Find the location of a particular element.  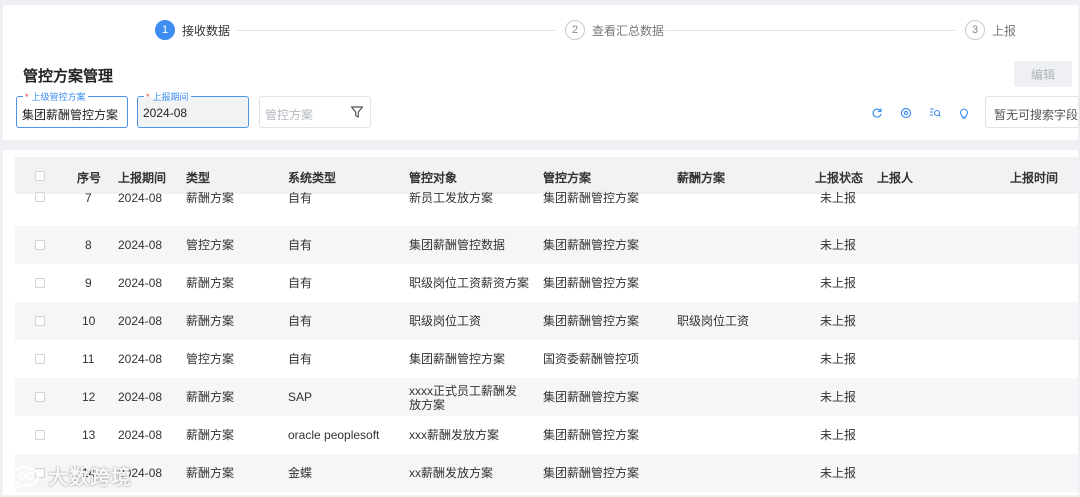

table-row: 10 2024-08 薪酬方案 自有 职级岗位工资 集团薪酬管控方案 职级岗位工资 未上报 is located at coordinates (546, 321).